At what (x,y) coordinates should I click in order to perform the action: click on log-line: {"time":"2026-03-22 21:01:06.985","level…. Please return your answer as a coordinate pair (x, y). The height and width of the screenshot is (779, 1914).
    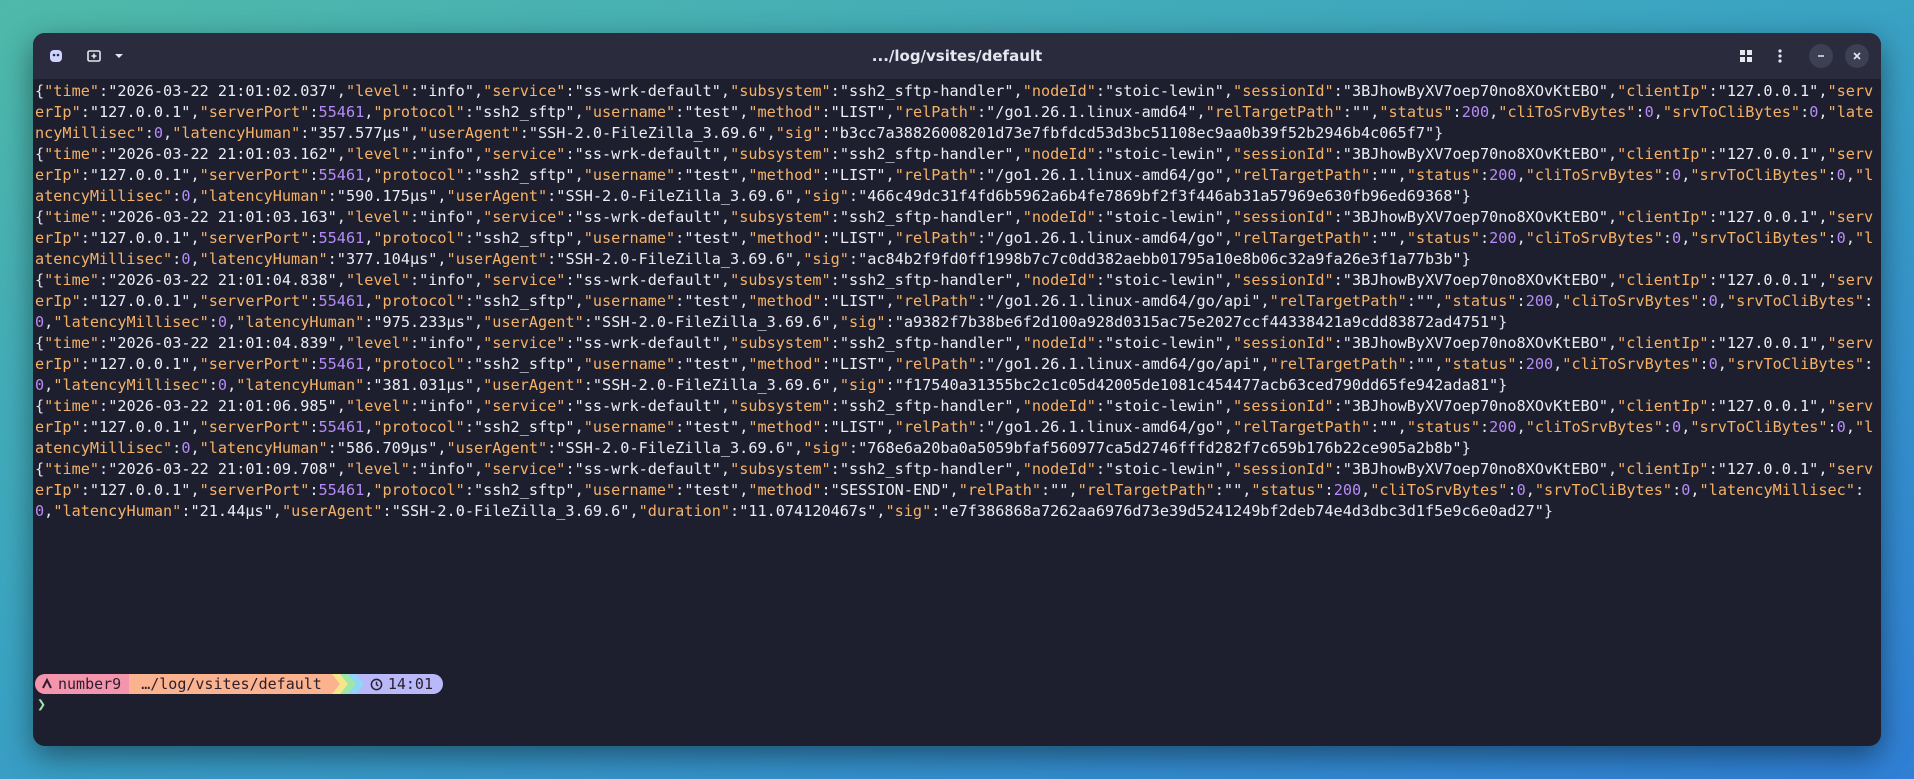
    Looking at the image, I should click on (954, 427).